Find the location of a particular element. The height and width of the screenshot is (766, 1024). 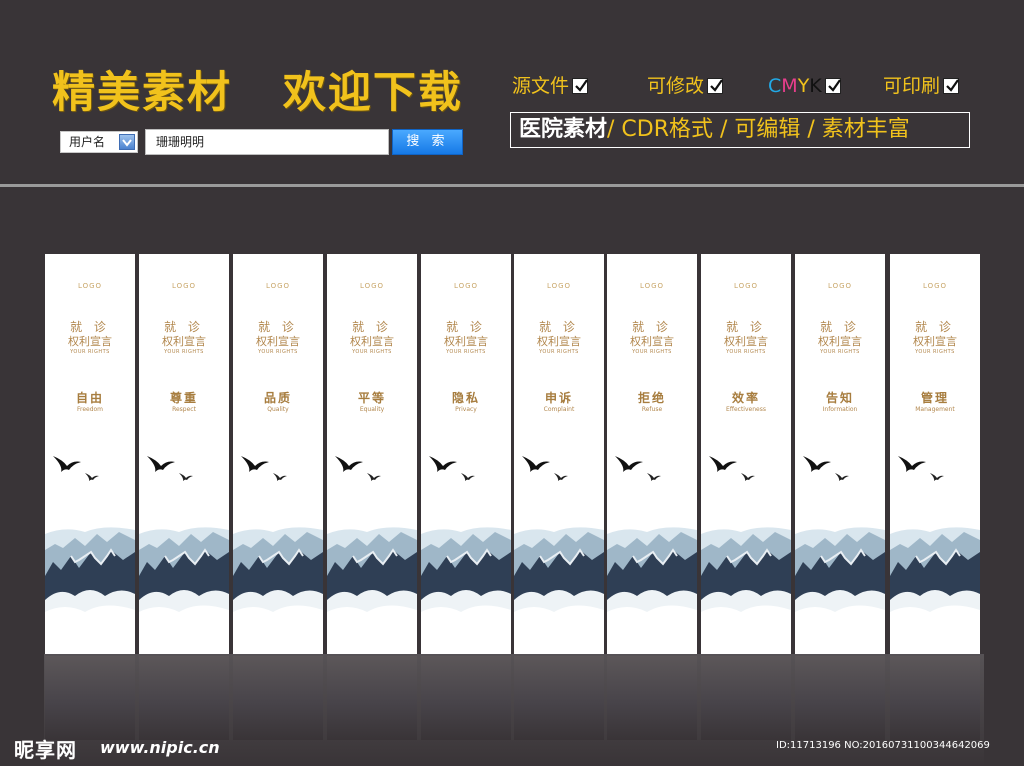

poster-panel: LOGO 就 诊权利宣言 YOUR RIGHTS 拒绝 Refuse is located at coordinates (652, 454).